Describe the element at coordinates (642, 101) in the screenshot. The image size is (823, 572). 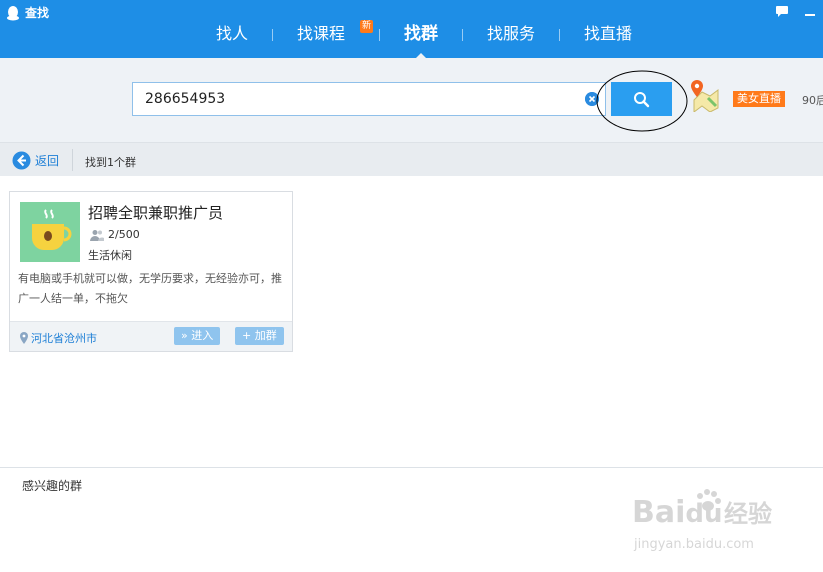
I see `highlight-circle-annotation` at that location.